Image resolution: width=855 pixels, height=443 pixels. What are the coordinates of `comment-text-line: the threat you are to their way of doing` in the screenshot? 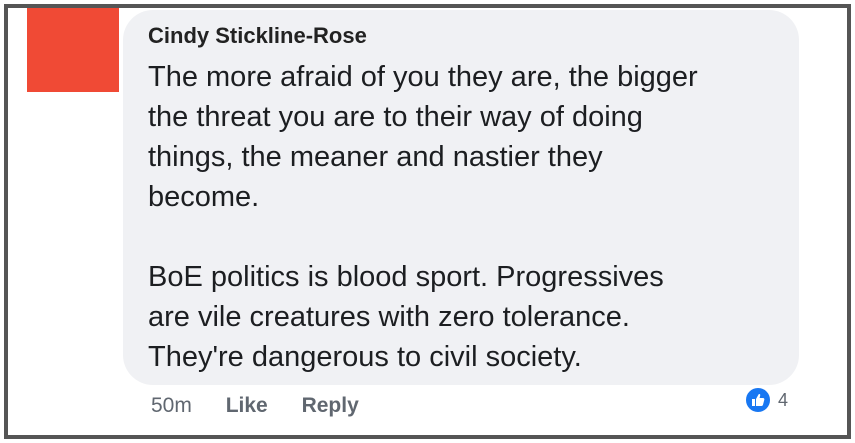 It's located at (395, 117).